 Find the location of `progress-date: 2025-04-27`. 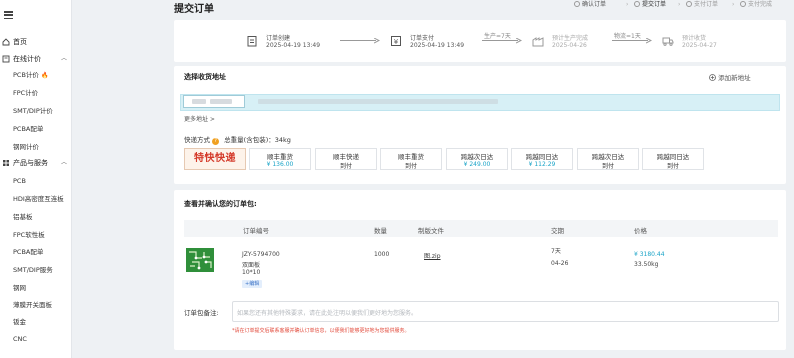

progress-date: 2025-04-27 is located at coordinates (699, 45).